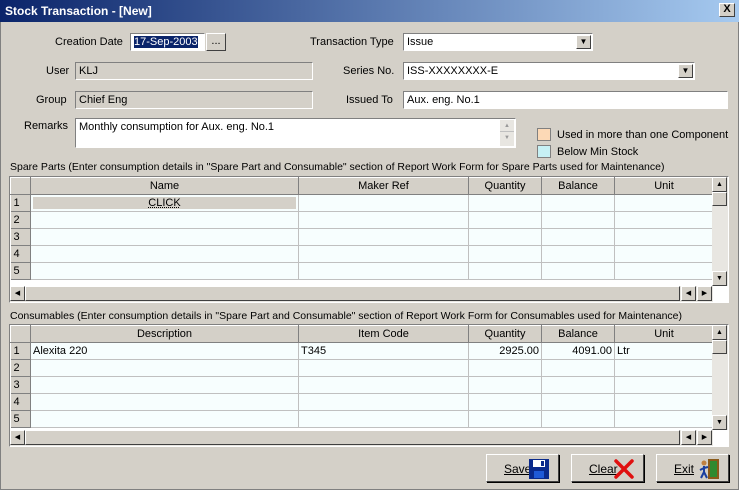 This screenshot has height=490, width=739. I want to click on table-row: 1 CLICK, so click(362, 203).